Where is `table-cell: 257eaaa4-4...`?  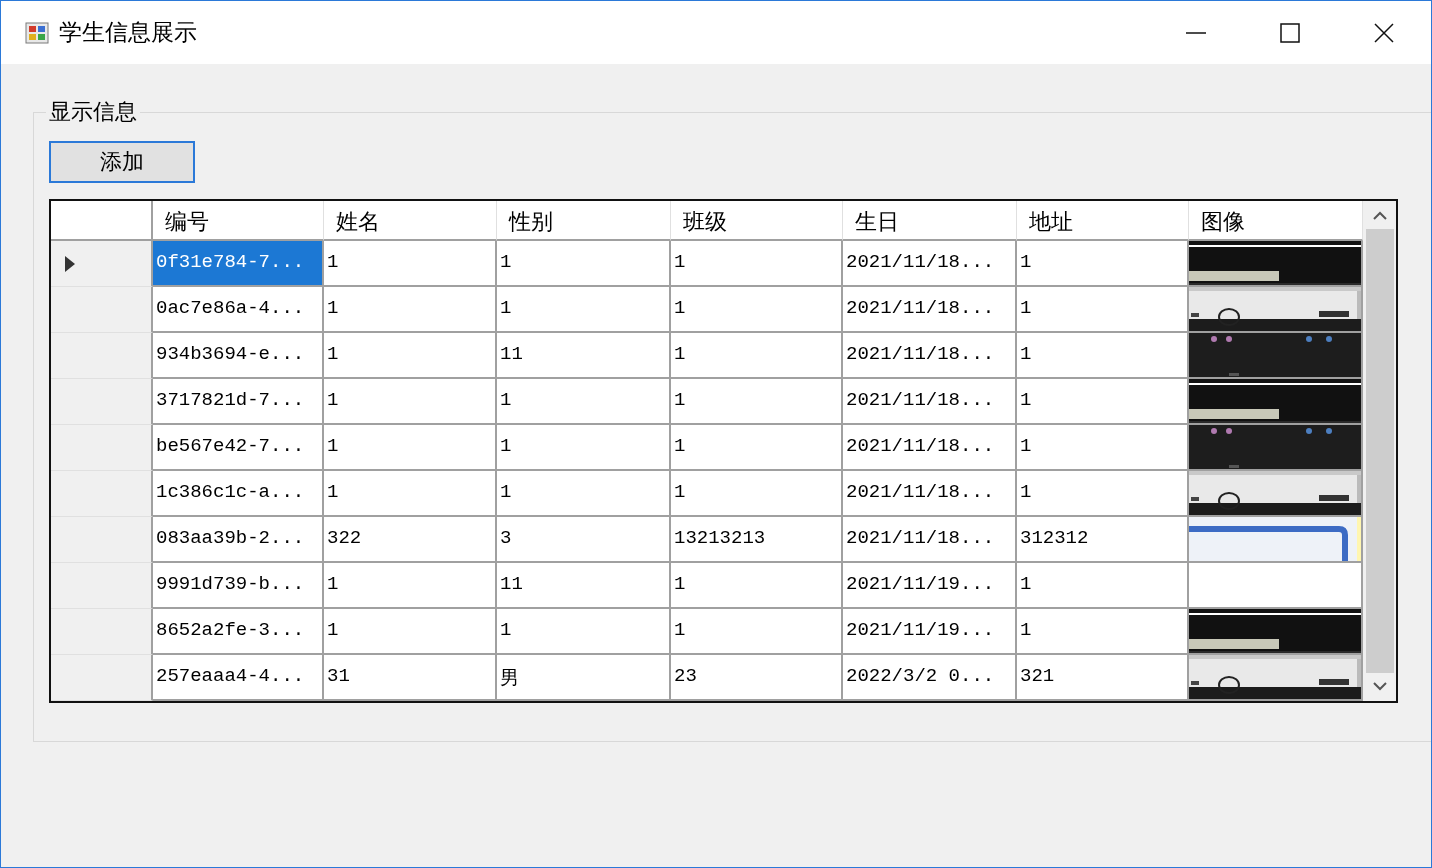 table-cell: 257eaaa4-4... is located at coordinates (238, 678).